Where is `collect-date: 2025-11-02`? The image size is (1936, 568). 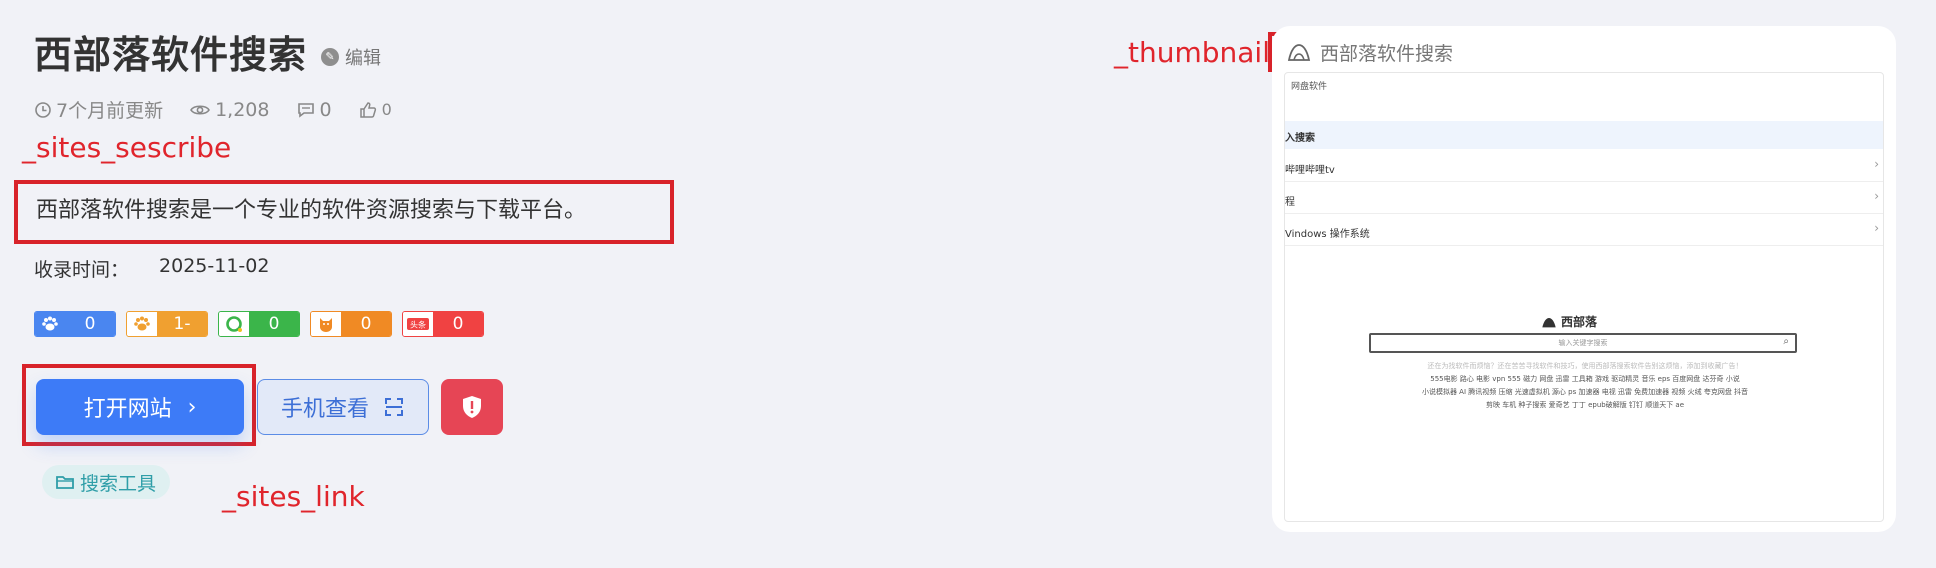 collect-date: 2025-11-02 is located at coordinates (214, 266).